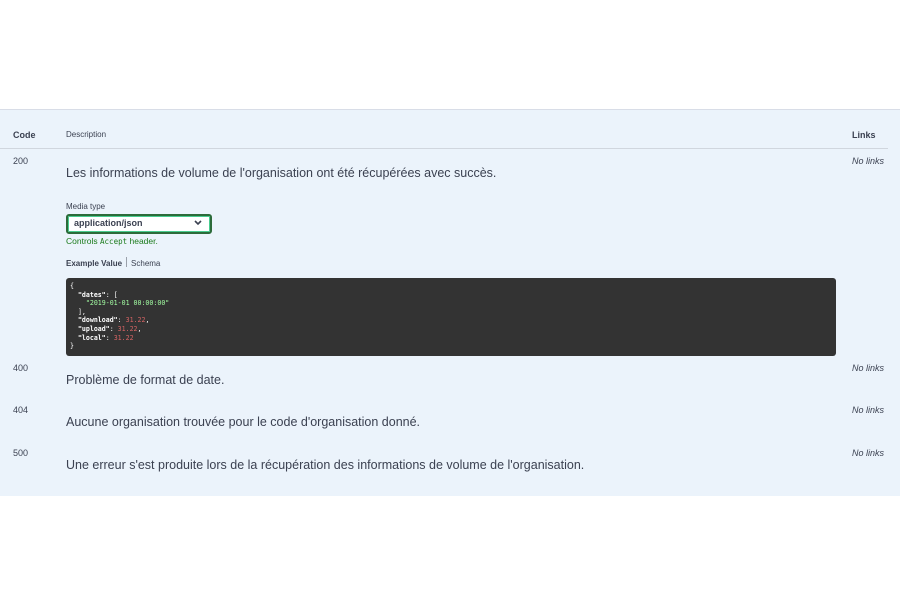  Describe the element at coordinates (111, 294) in the screenshot. I see `json-dates-open: : [` at that location.